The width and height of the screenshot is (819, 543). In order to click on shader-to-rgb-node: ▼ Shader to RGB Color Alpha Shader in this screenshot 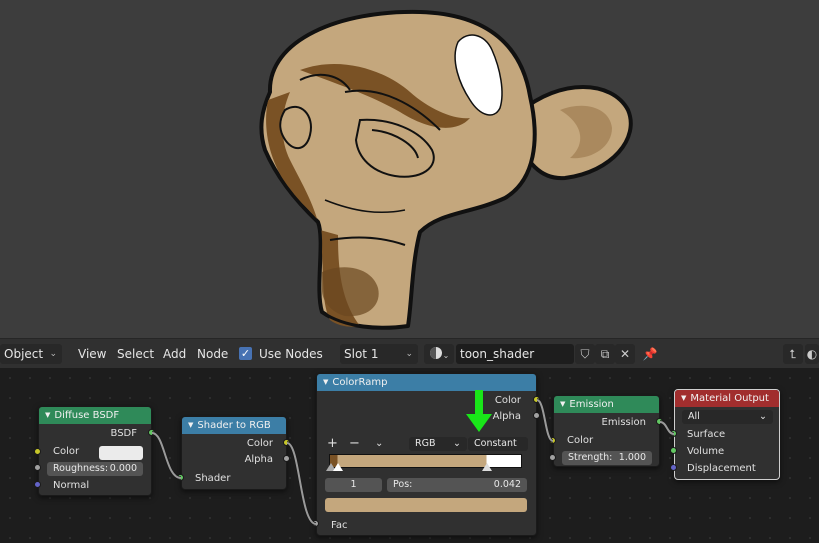, I will do `click(234, 453)`.